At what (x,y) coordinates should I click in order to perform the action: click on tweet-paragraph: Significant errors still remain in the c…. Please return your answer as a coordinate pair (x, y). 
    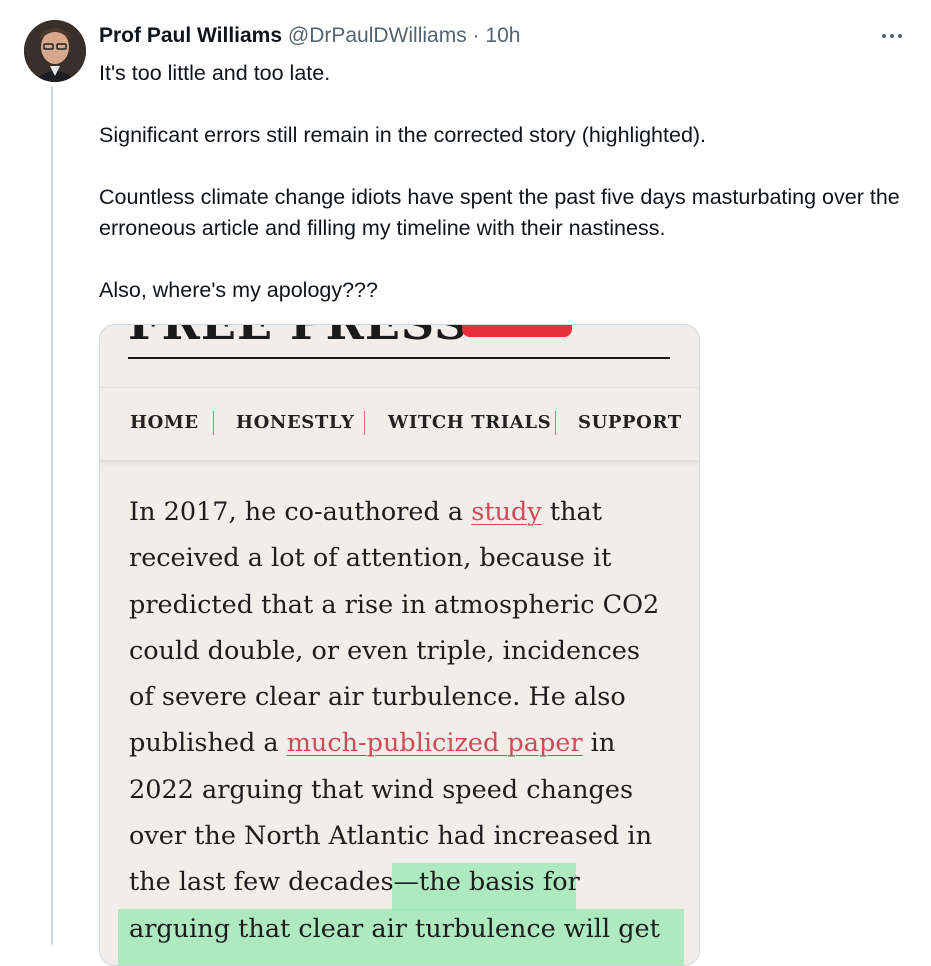
    Looking at the image, I should click on (403, 135).